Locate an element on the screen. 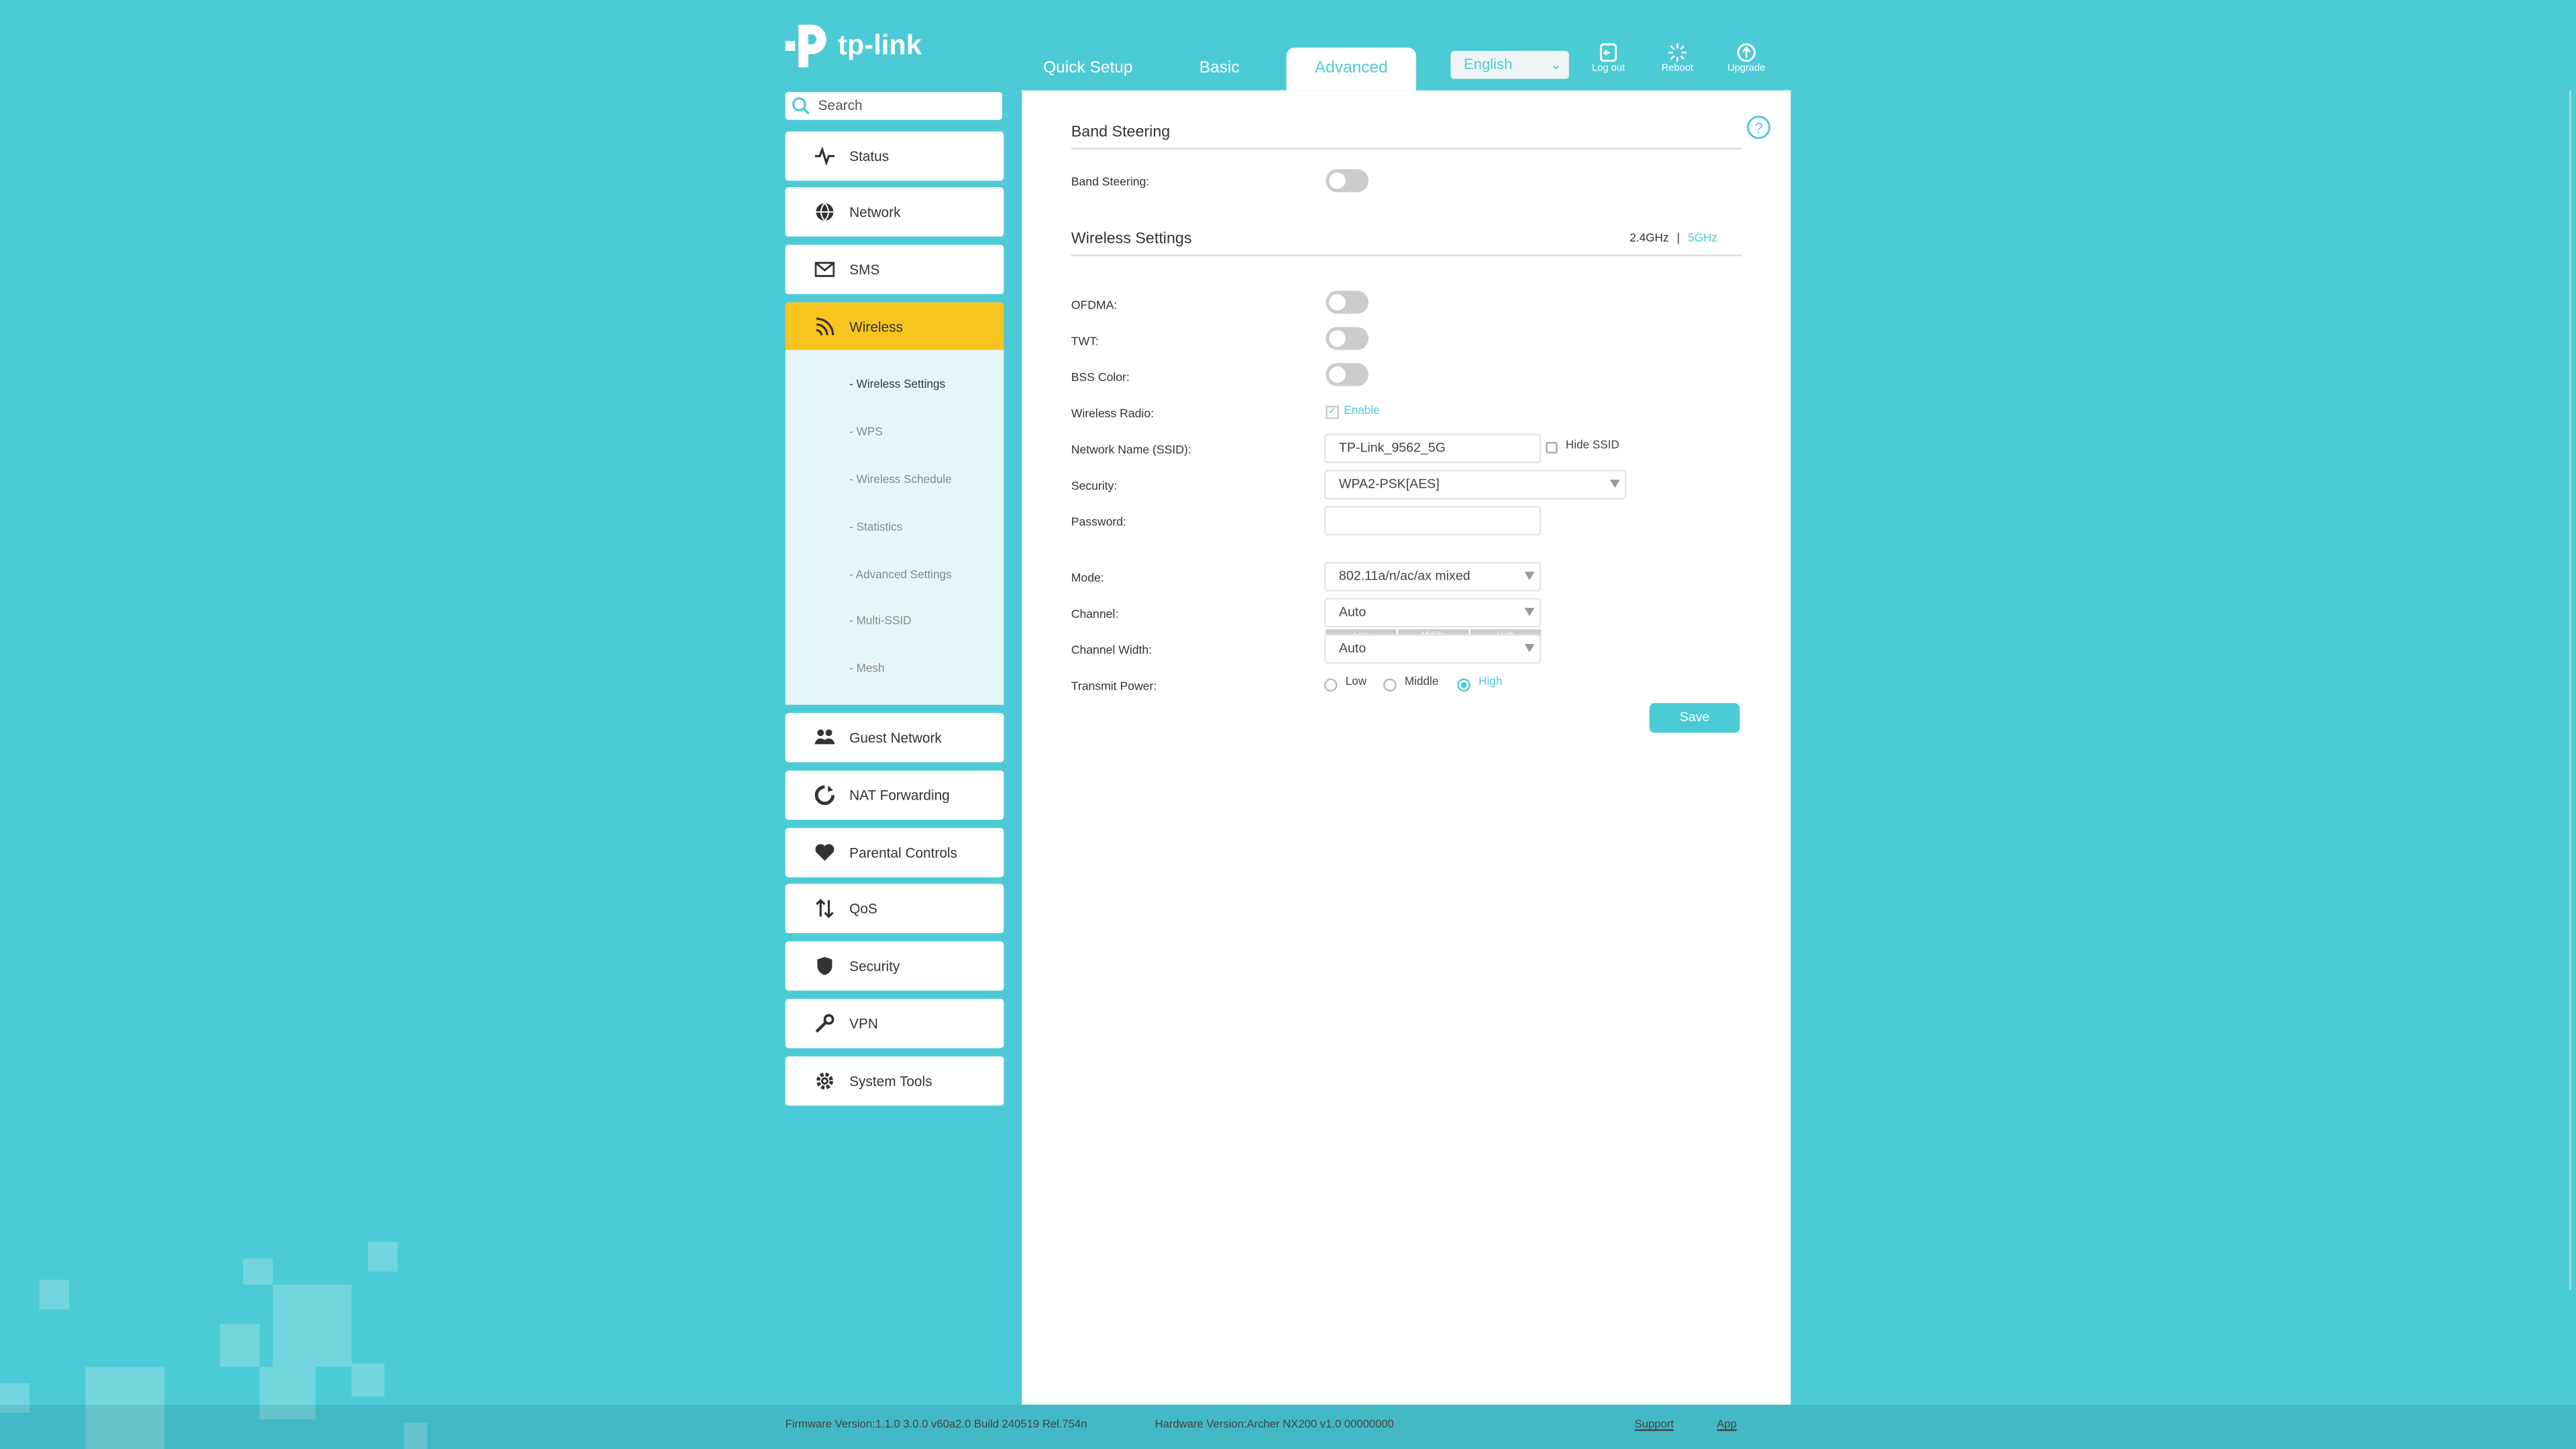  sidebar-item-sms: SMS is located at coordinates (894, 269).